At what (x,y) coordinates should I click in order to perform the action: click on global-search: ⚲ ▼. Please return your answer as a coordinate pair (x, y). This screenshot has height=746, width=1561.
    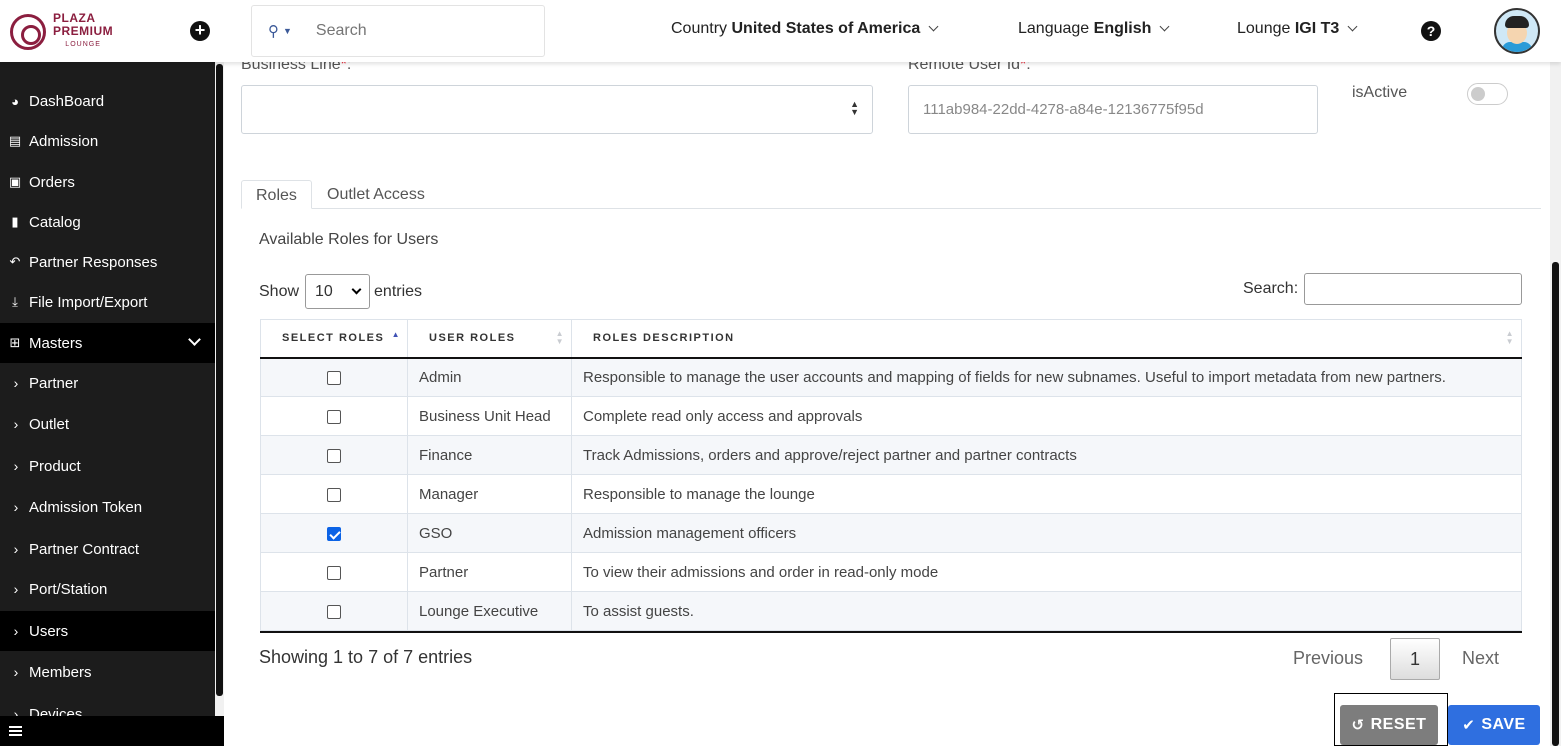
    Looking at the image, I should click on (398, 31).